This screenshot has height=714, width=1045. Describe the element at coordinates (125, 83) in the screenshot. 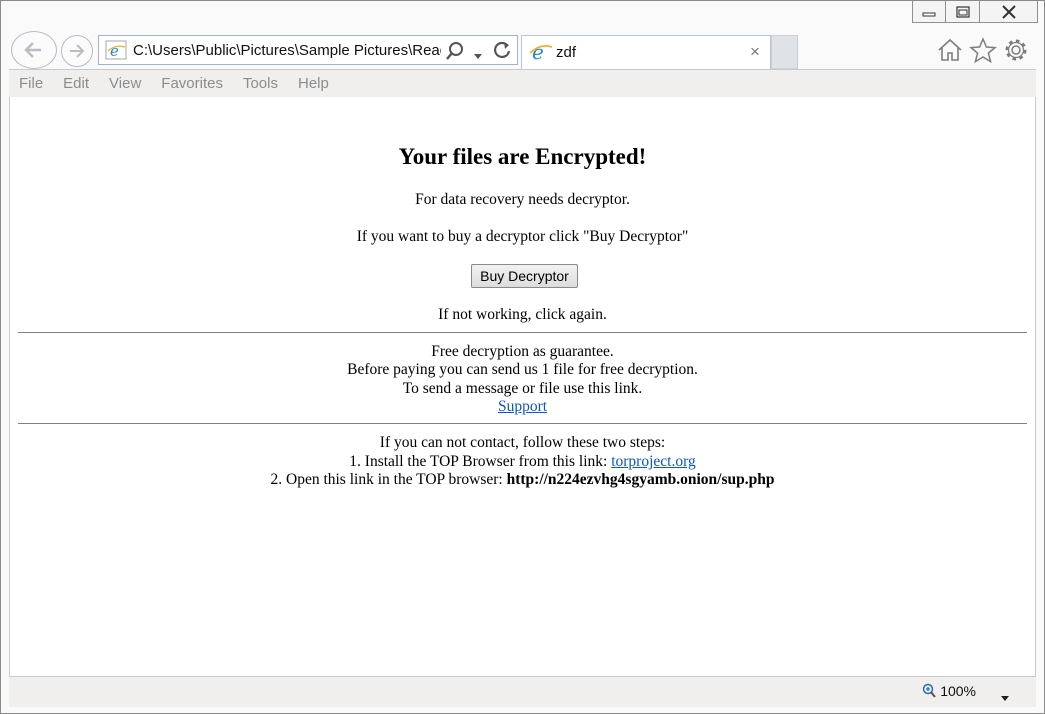

I see `menu-view: View` at that location.